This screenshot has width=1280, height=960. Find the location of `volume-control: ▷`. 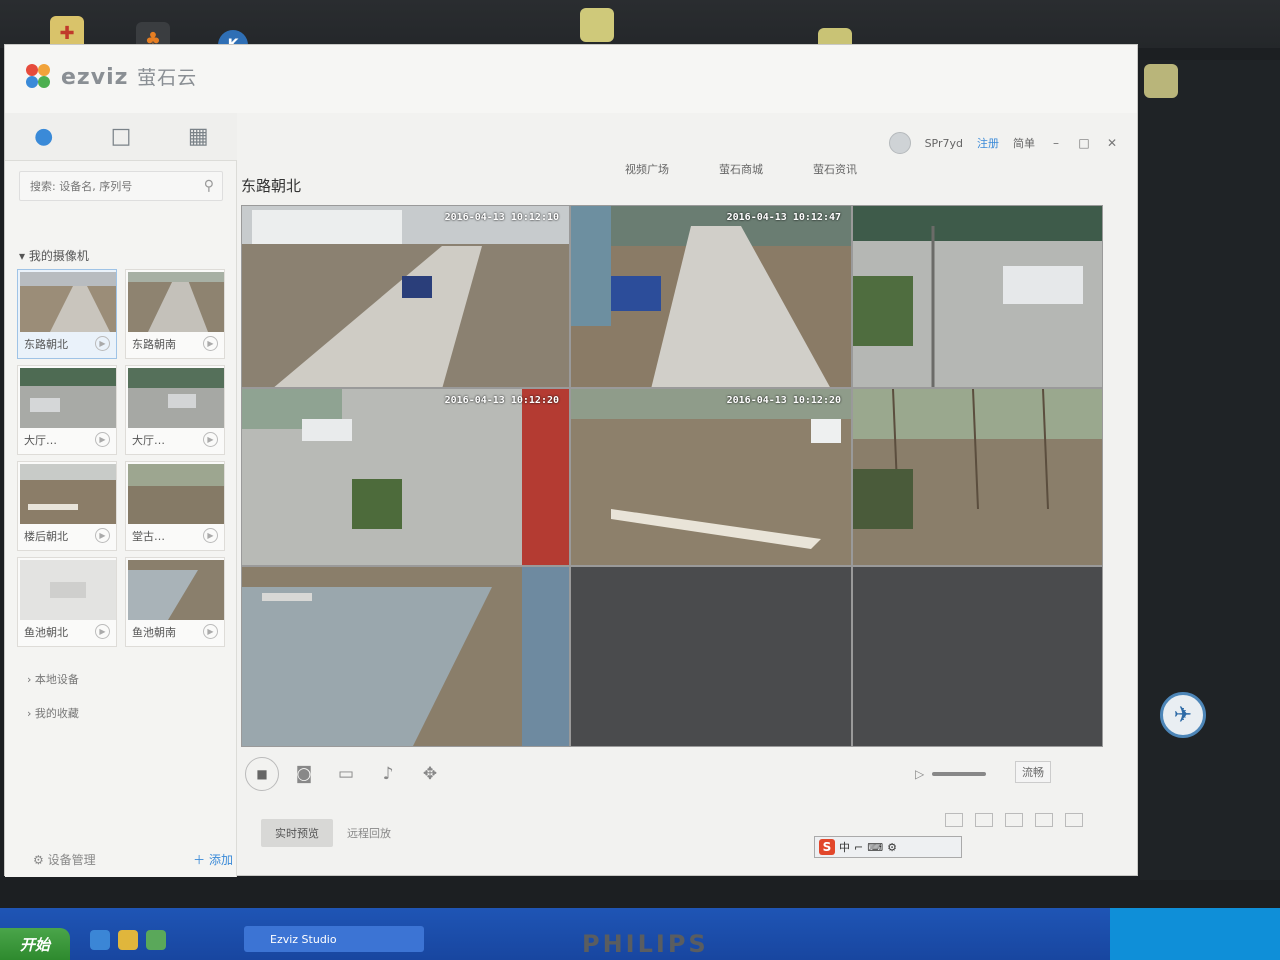

volume-control: ▷ is located at coordinates (951, 774).